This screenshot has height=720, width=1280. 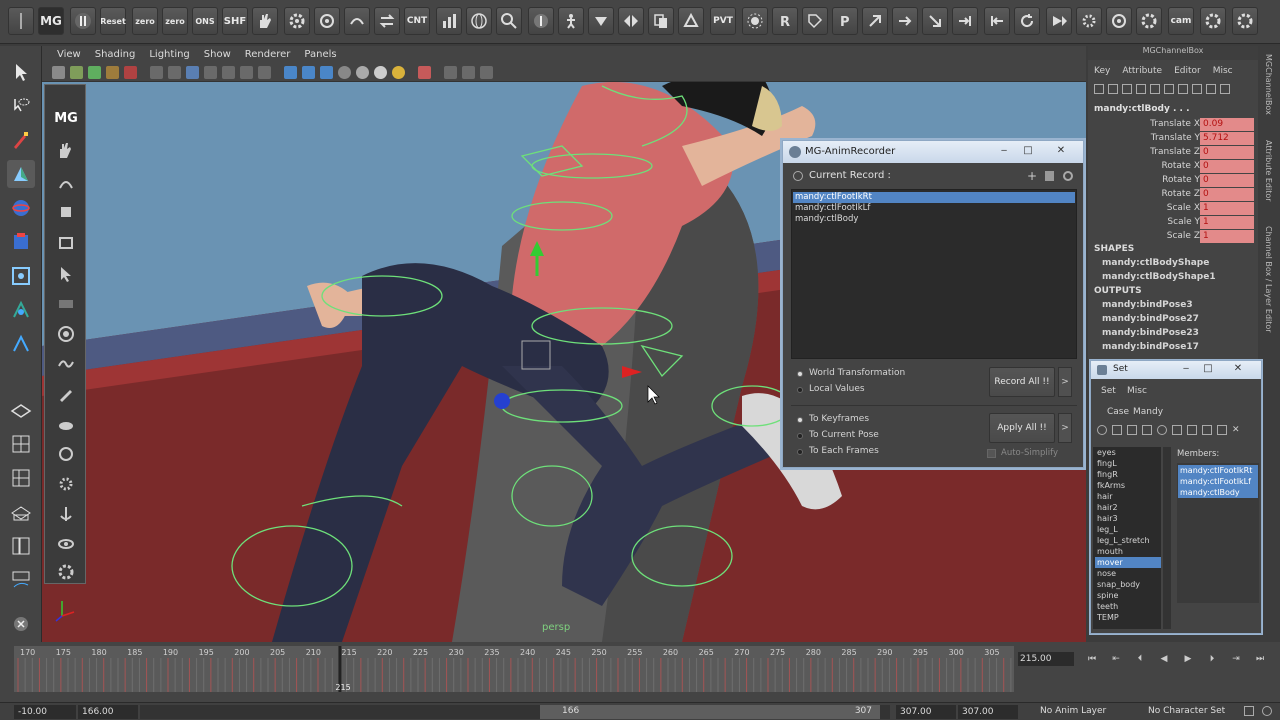 I want to click on cog-tool-icon, so click(x=66, y=484).